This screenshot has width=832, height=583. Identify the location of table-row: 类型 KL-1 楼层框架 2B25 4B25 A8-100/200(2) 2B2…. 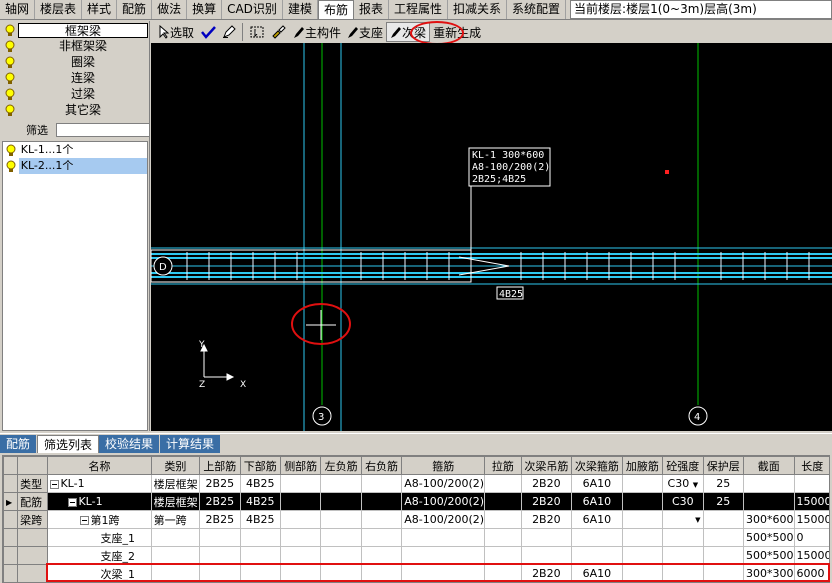
(416, 483).